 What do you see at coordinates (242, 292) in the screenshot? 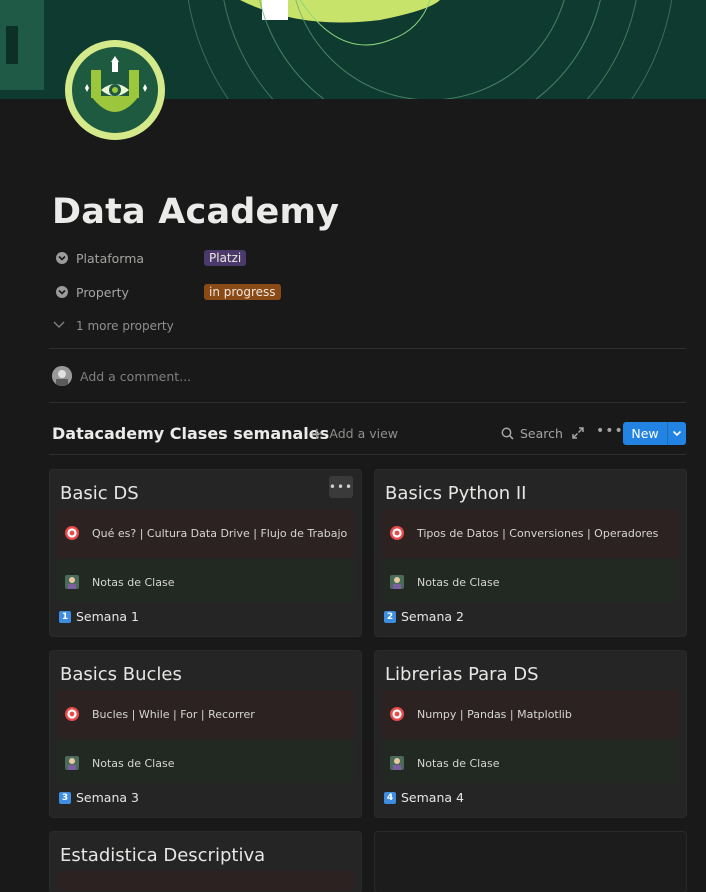
I see `property-tag-status: in progress` at bounding box center [242, 292].